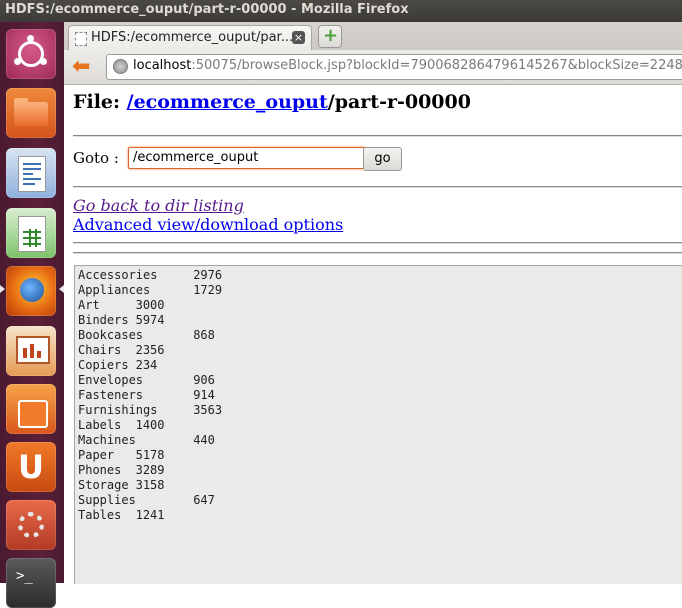 Image resolution: width=682 pixels, height=608 pixels. I want to click on back-button: ⬅, so click(83, 67).